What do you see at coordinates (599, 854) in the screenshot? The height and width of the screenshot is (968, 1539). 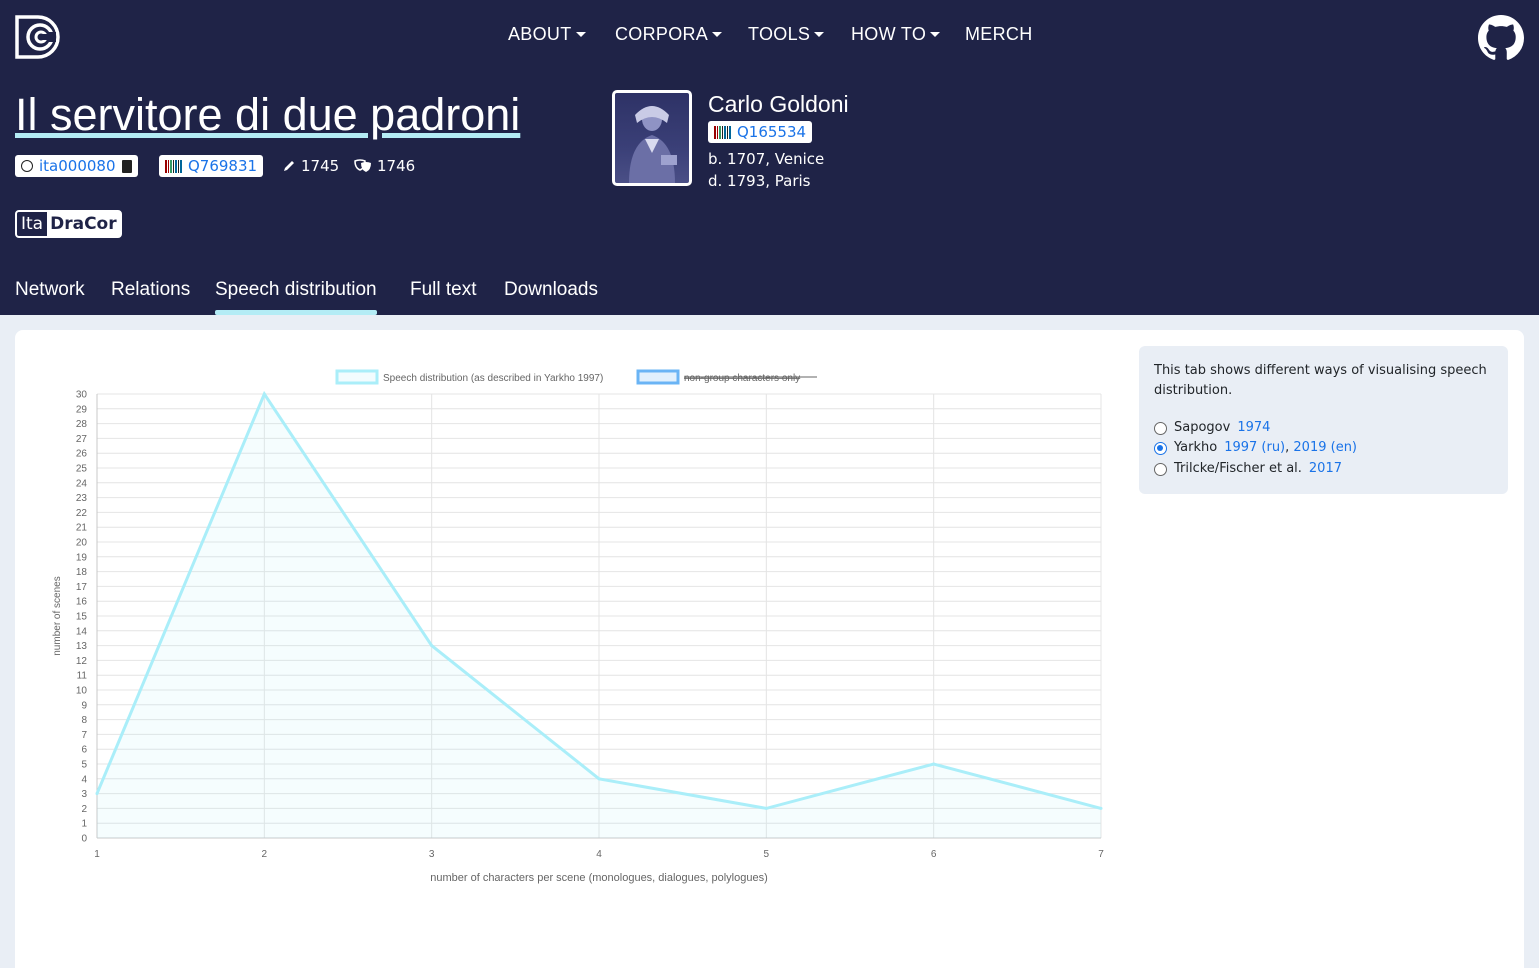 I see `x-tick-label: 4` at bounding box center [599, 854].